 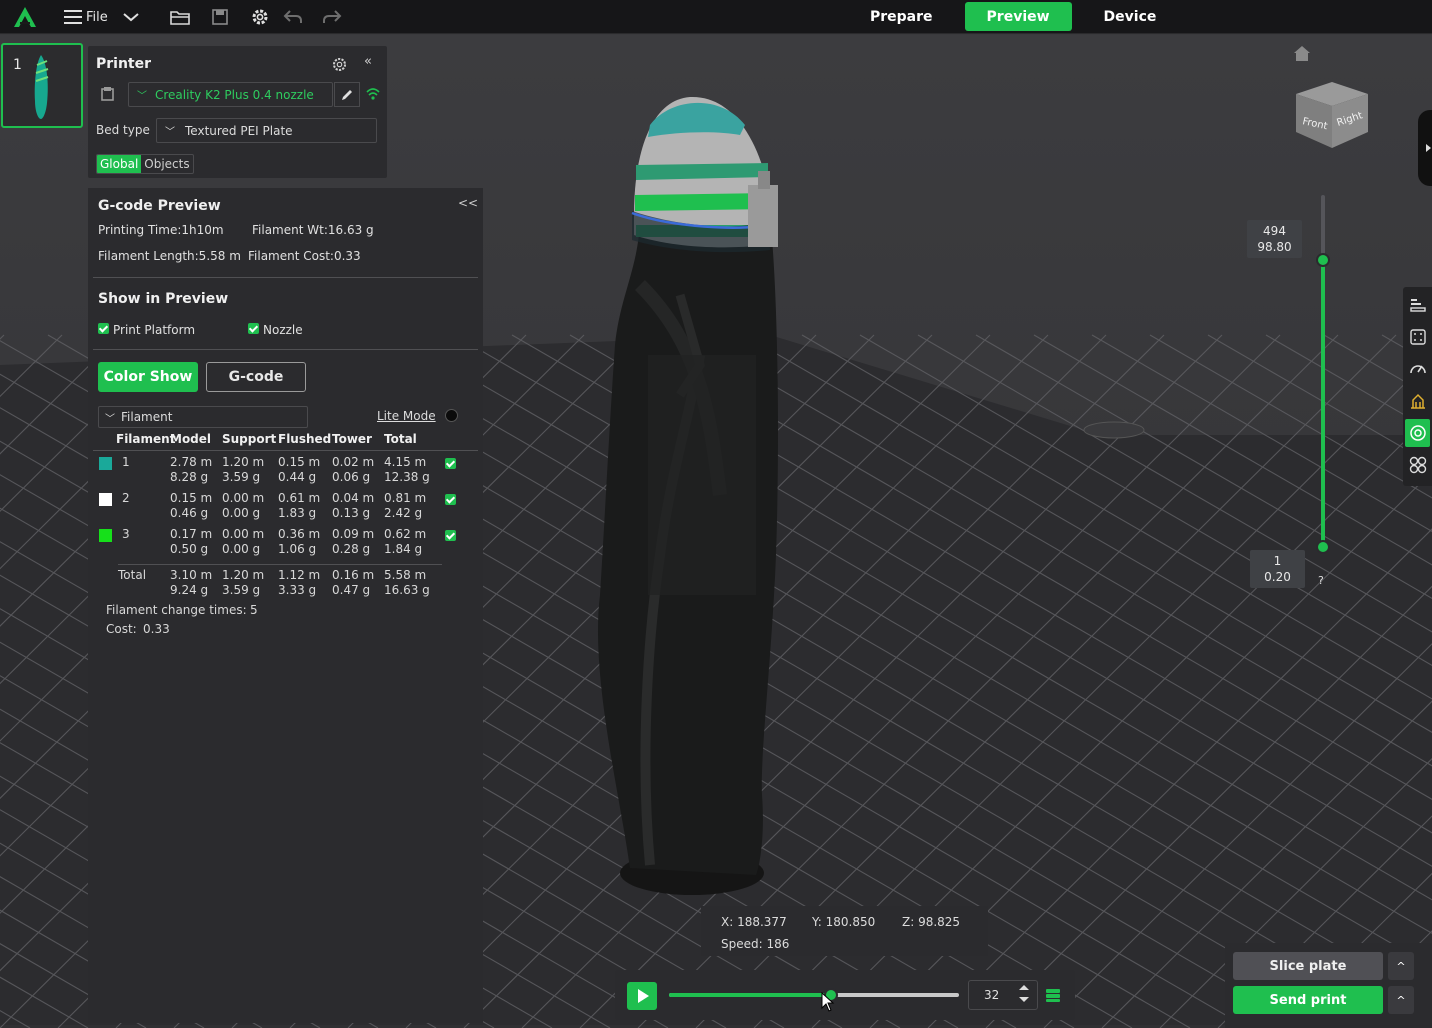 I want to click on undo-button, so click(x=293, y=17).